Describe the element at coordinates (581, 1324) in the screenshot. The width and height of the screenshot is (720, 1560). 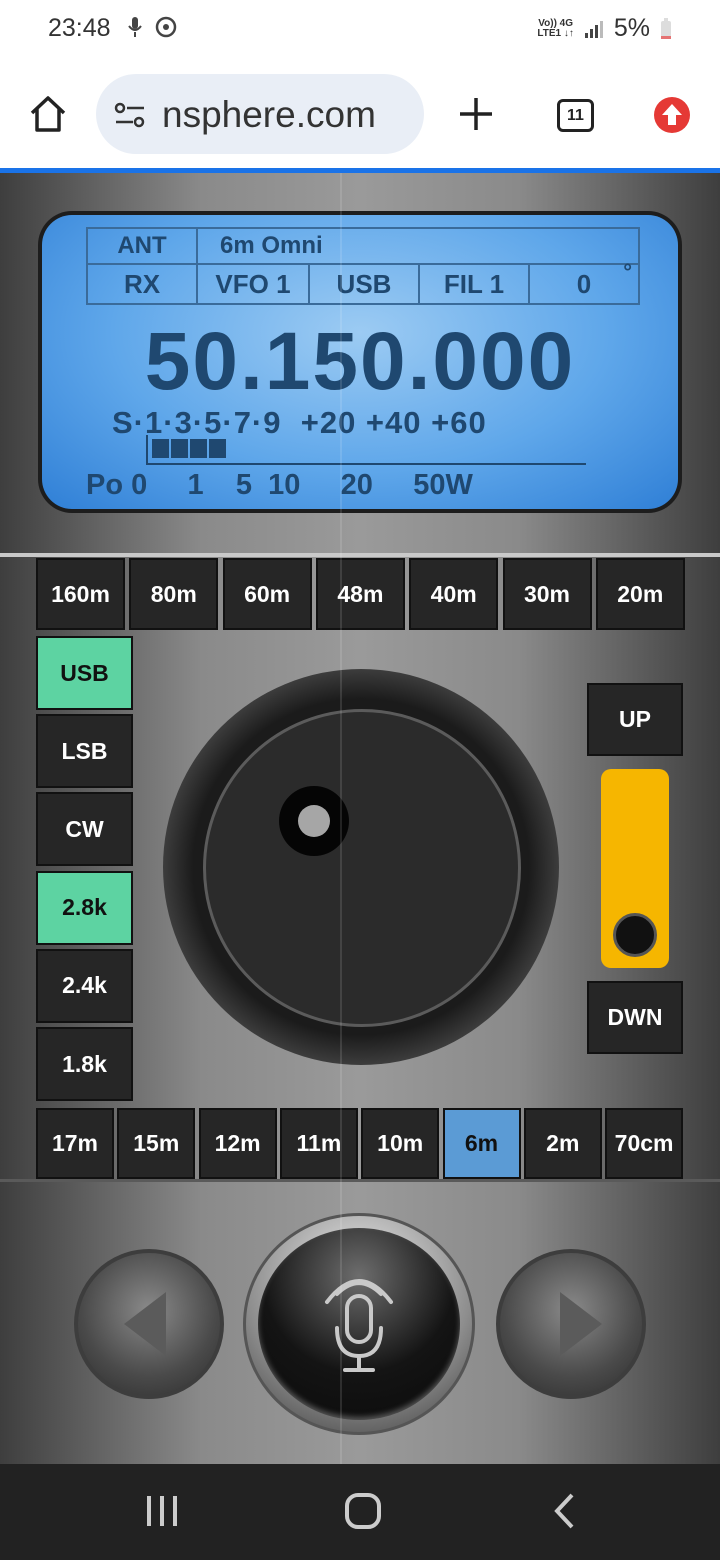
I see `triangle-right-icon` at that location.